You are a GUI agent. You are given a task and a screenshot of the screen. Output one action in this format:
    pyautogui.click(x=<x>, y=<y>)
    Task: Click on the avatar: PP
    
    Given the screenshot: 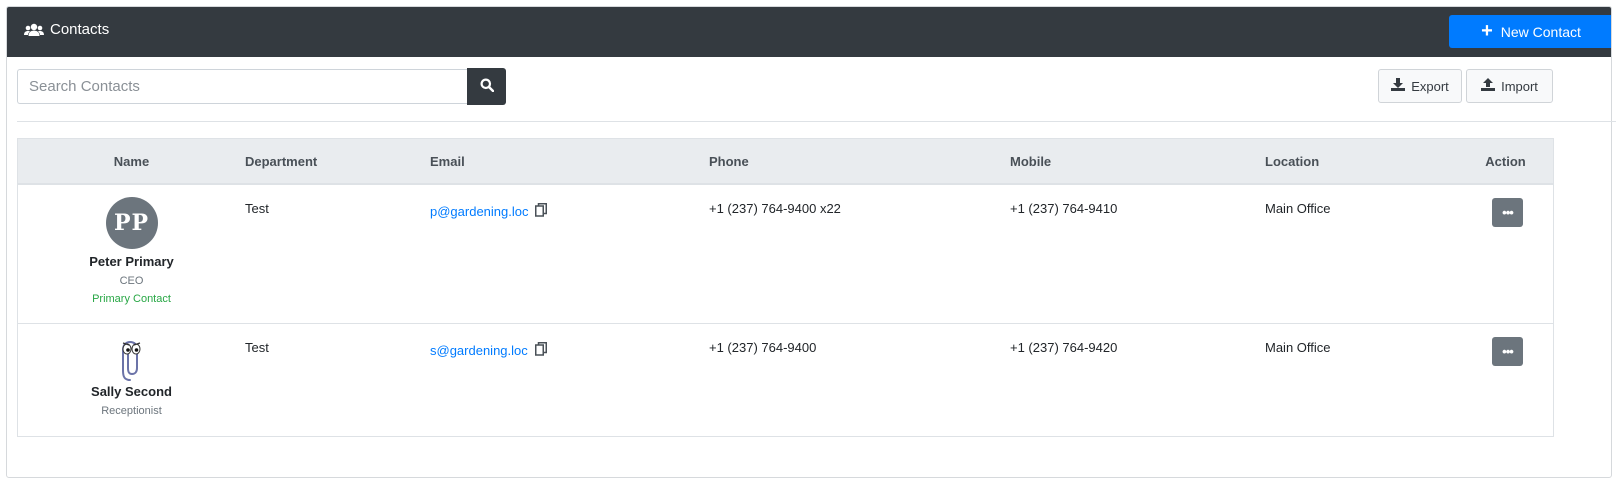 What is the action you would take?
    pyautogui.click(x=131, y=223)
    